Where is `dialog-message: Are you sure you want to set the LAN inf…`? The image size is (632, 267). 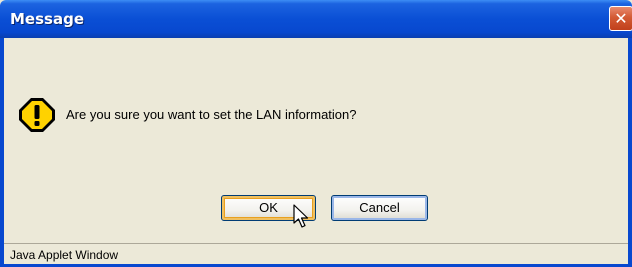 dialog-message: Are you sure you want to set the LAN inf… is located at coordinates (211, 114).